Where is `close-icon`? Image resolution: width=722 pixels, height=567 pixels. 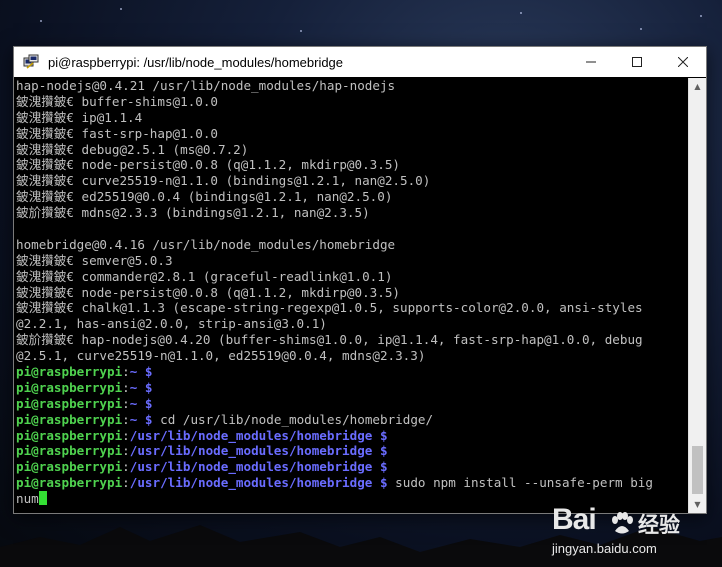
close-icon is located at coordinates (683, 62).